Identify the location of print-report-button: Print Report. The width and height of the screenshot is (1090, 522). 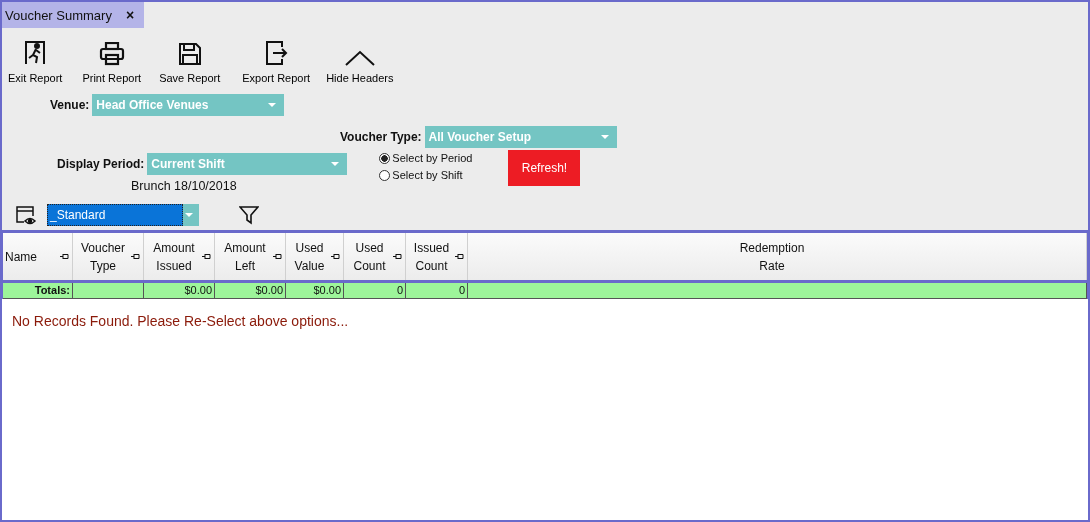
(112, 58).